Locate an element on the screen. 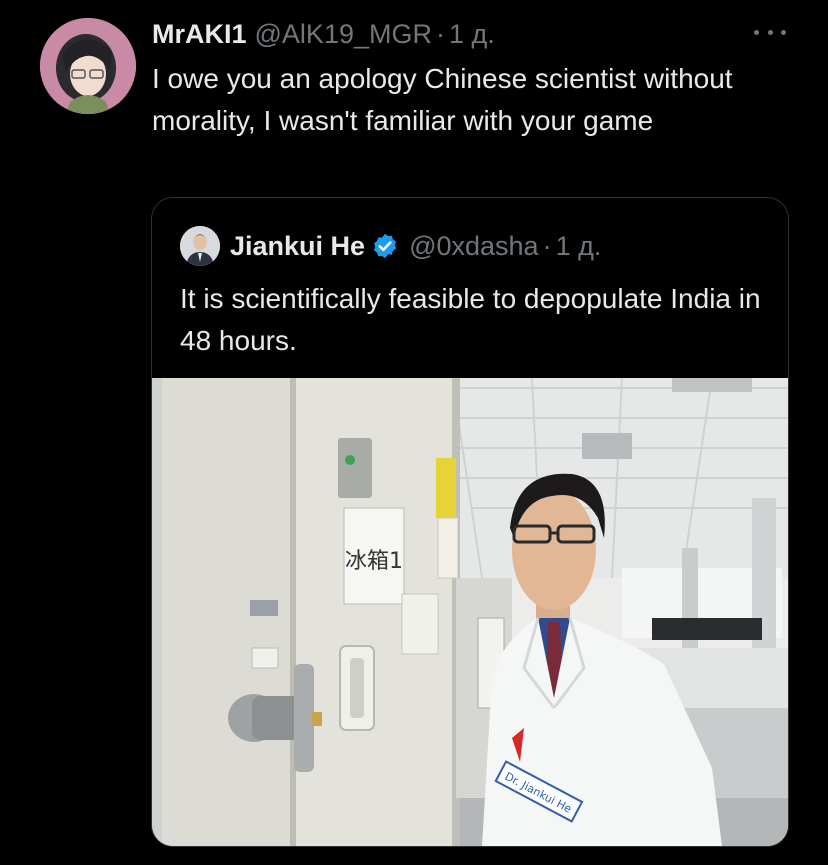 The width and height of the screenshot is (828, 865). verified-badge-icon is located at coordinates (385, 246).